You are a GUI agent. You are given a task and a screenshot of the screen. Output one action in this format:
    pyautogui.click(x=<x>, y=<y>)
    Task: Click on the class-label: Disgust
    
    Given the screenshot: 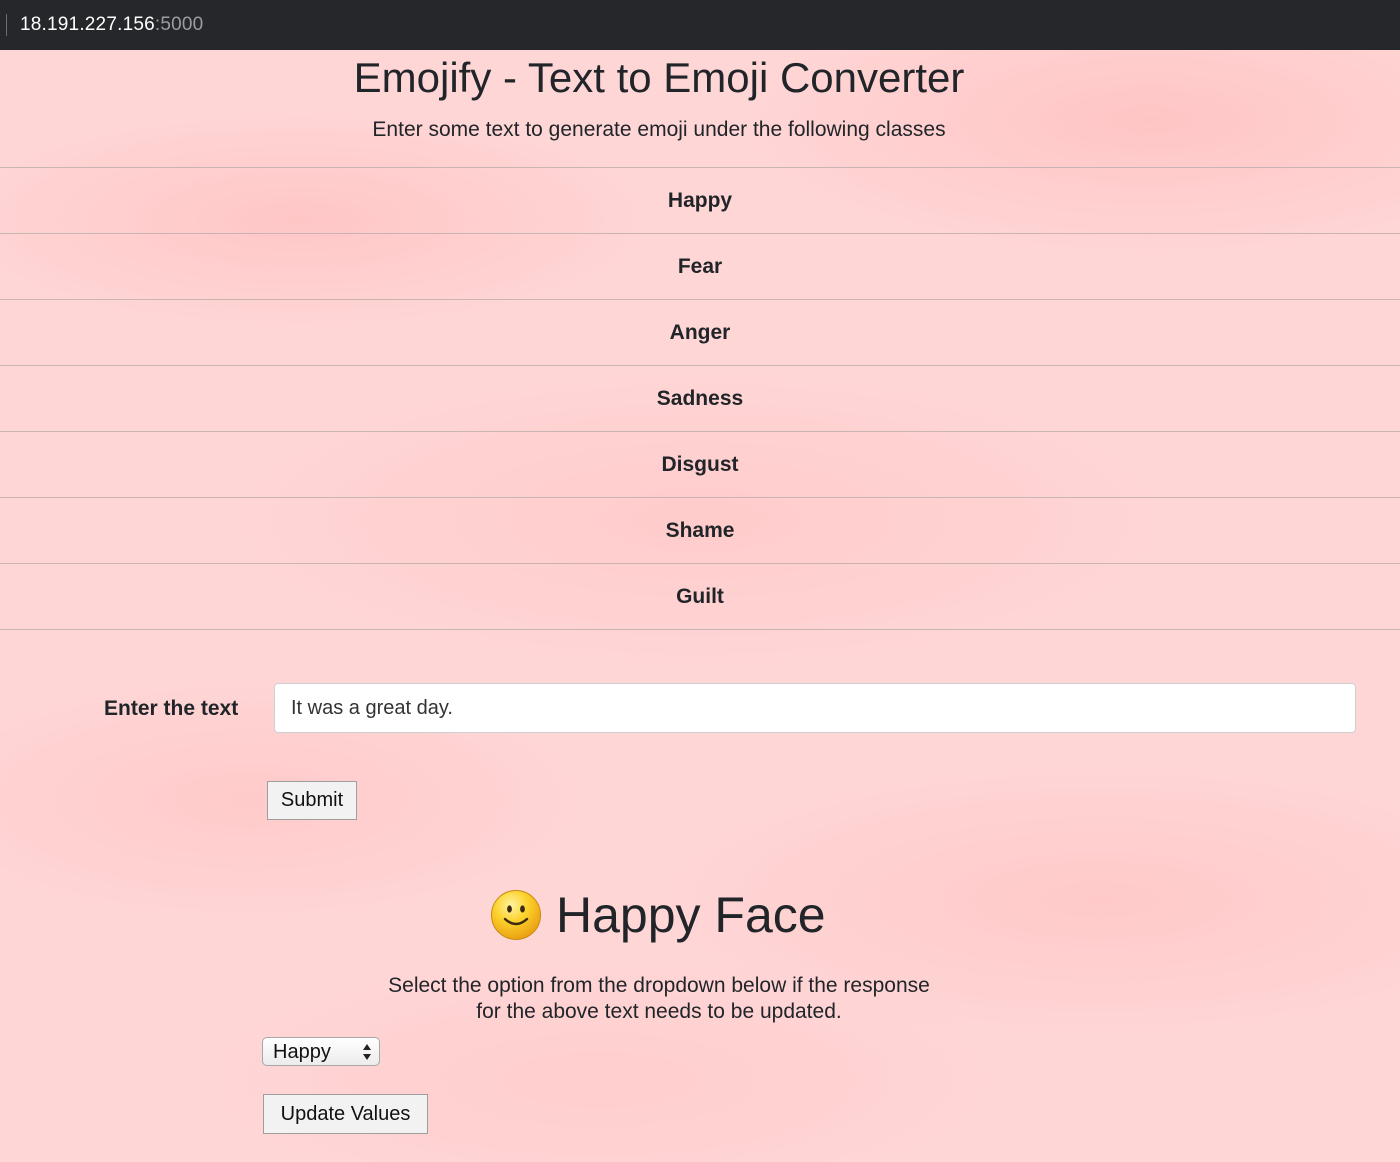 What is the action you would take?
    pyautogui.click(x=700, y=464)
    